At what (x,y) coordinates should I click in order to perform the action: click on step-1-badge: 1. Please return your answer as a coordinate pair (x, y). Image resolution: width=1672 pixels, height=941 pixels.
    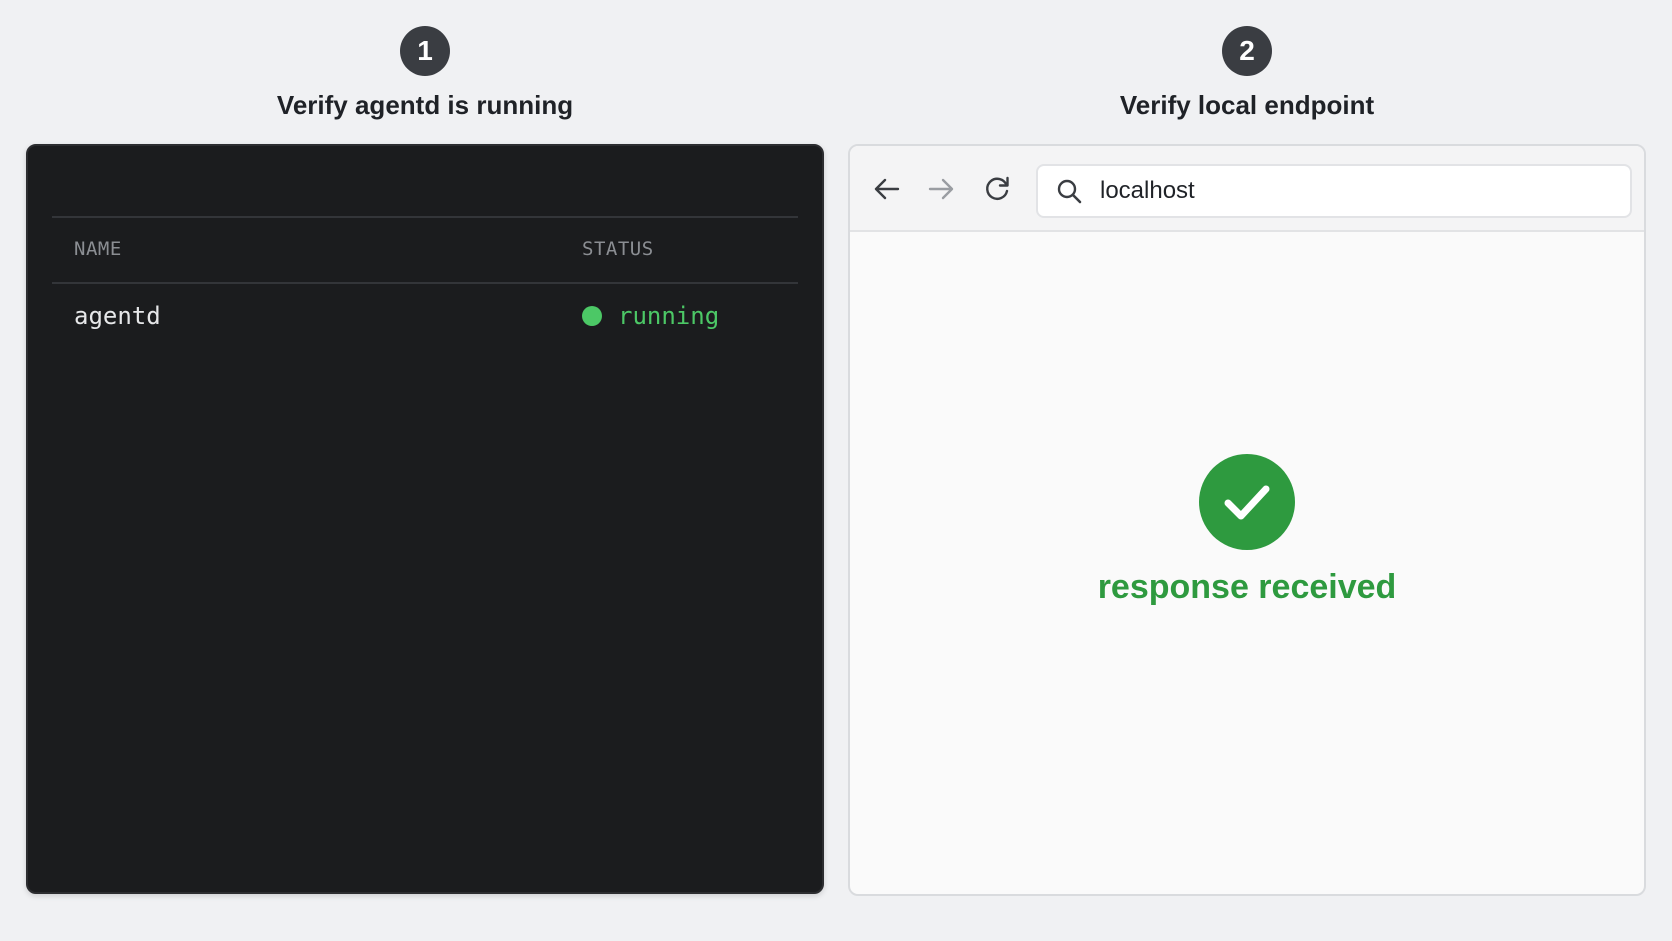
    Looking at the image, I should click on (425, 51).